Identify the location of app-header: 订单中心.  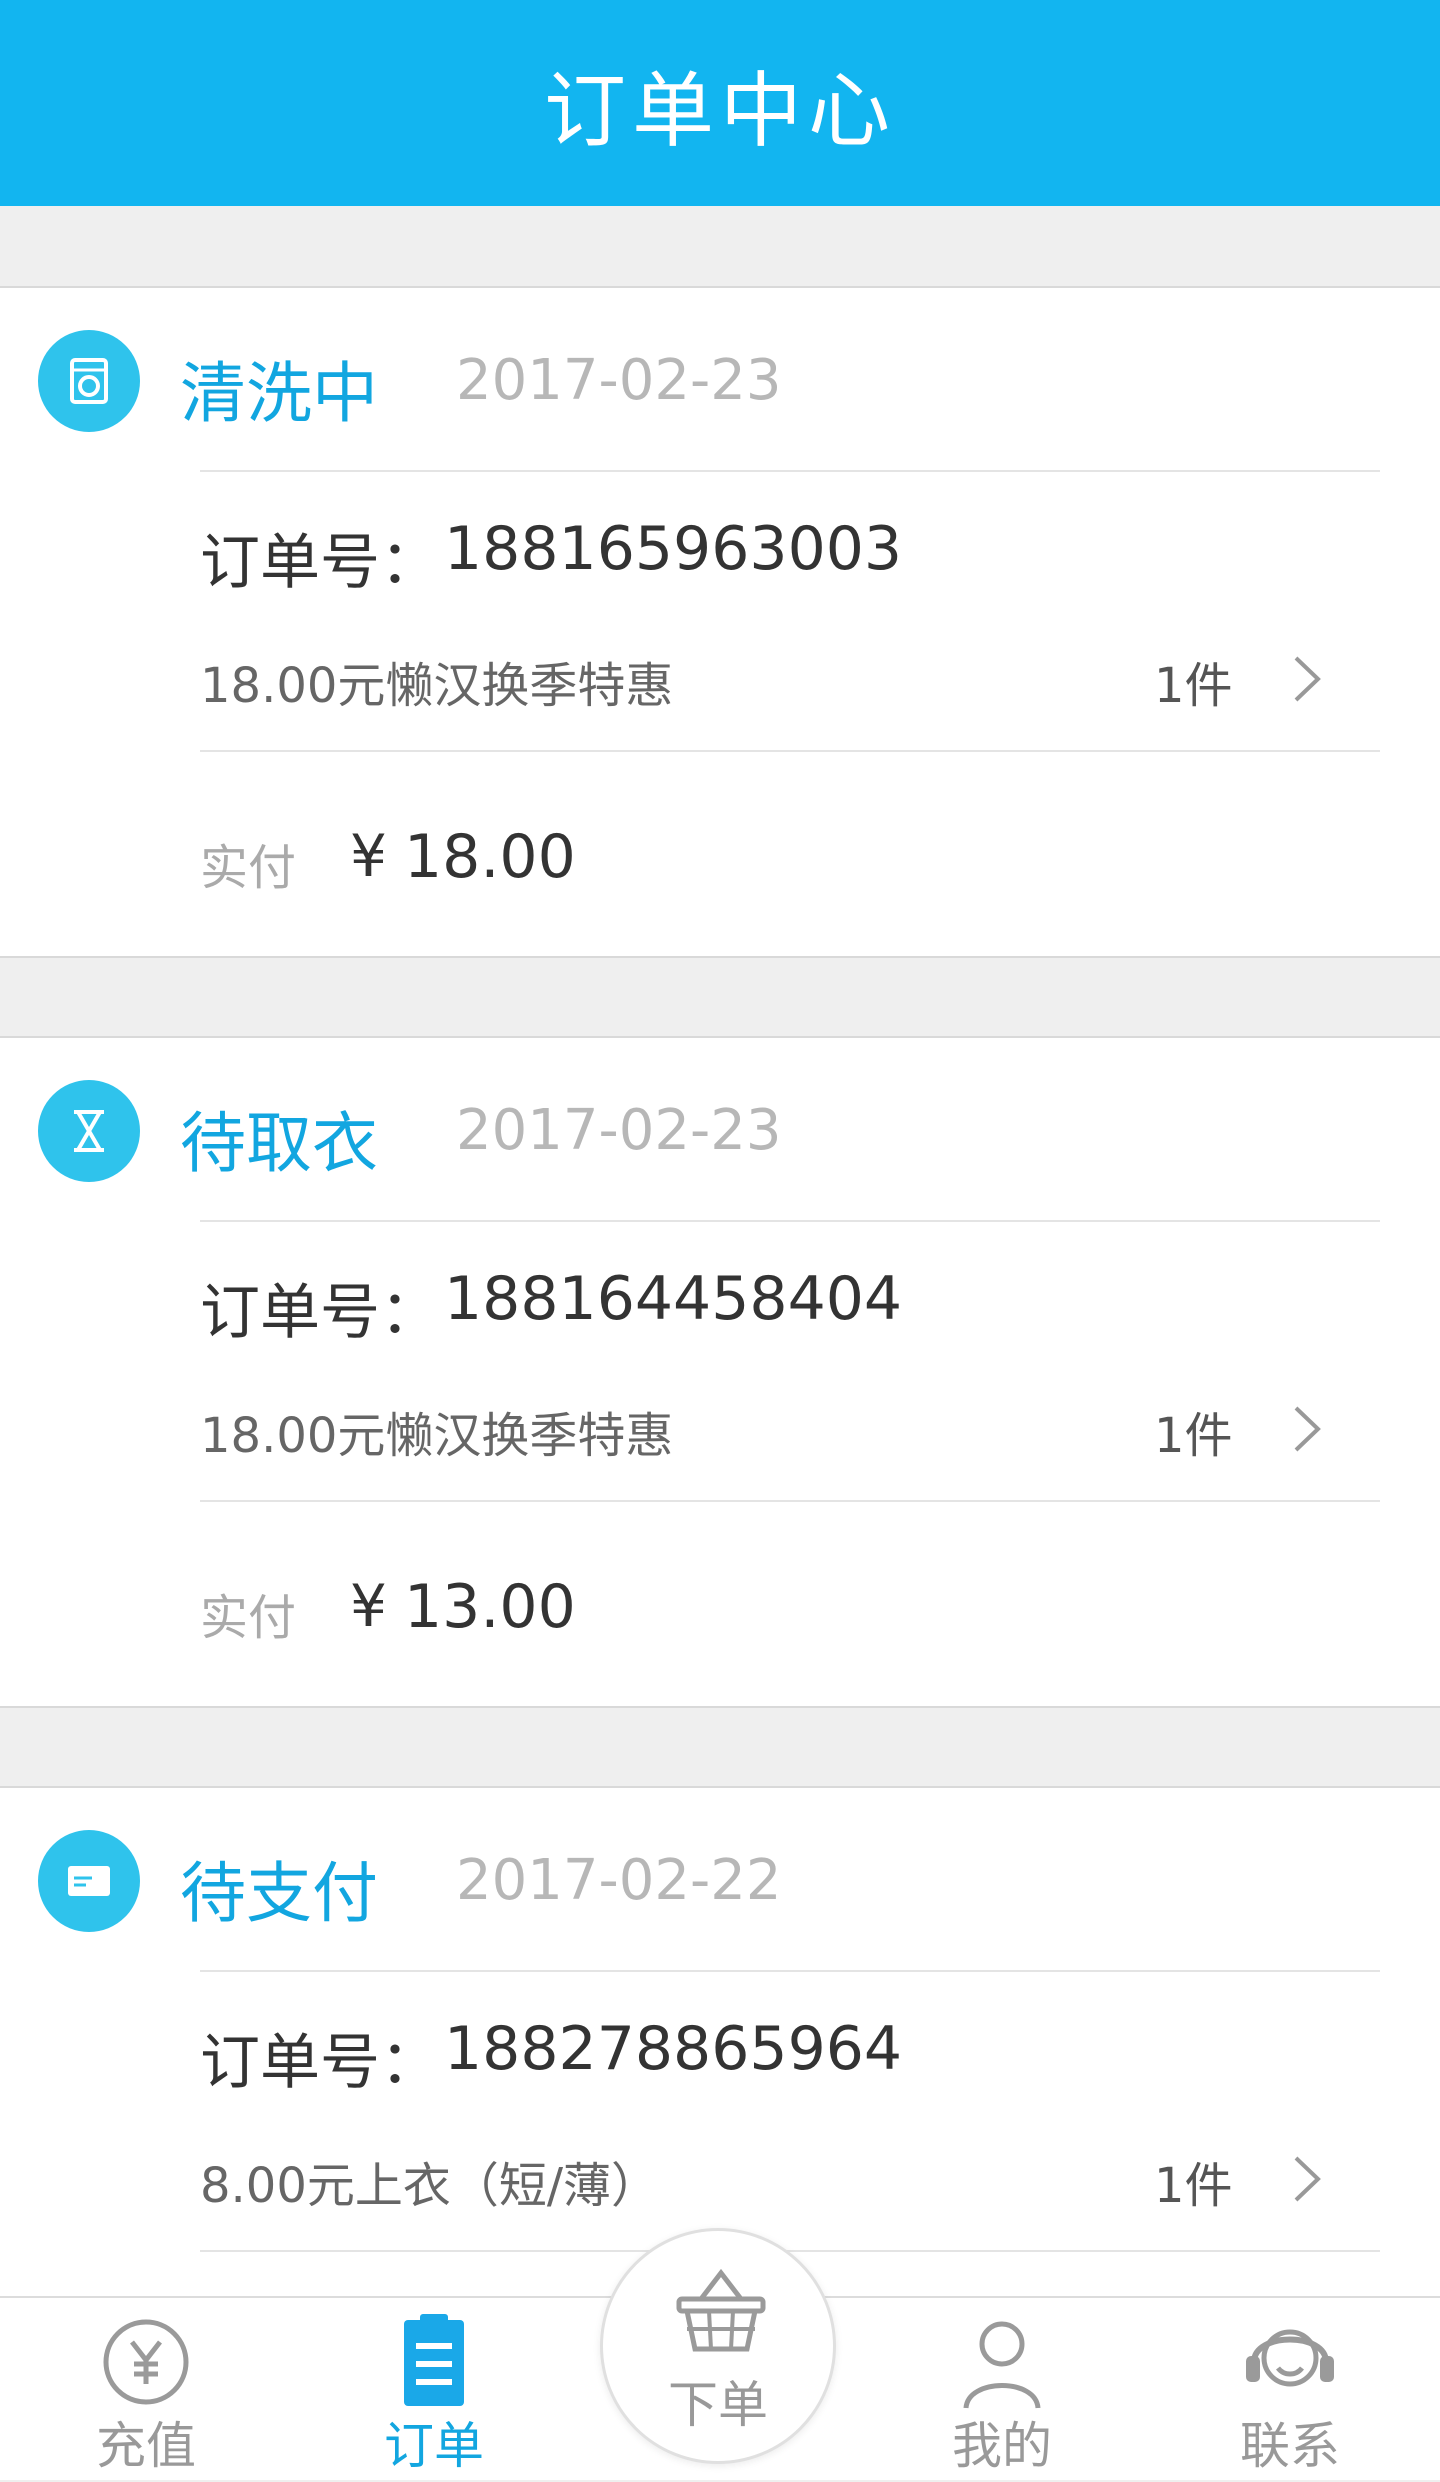
(720, 103).